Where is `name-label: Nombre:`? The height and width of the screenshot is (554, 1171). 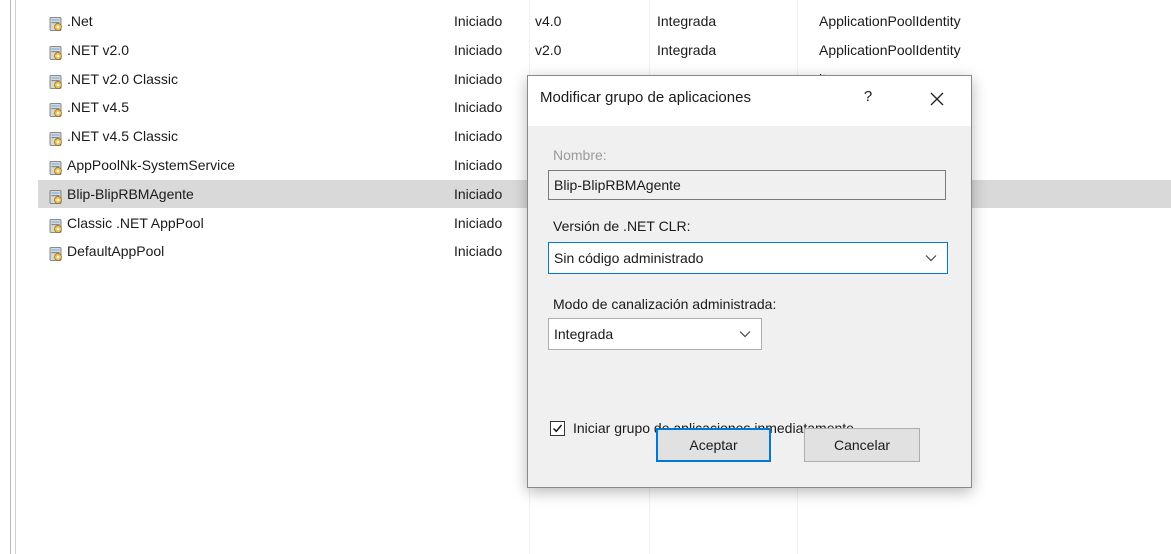 name-label: Nombre: is located at coordinates (580, 155).